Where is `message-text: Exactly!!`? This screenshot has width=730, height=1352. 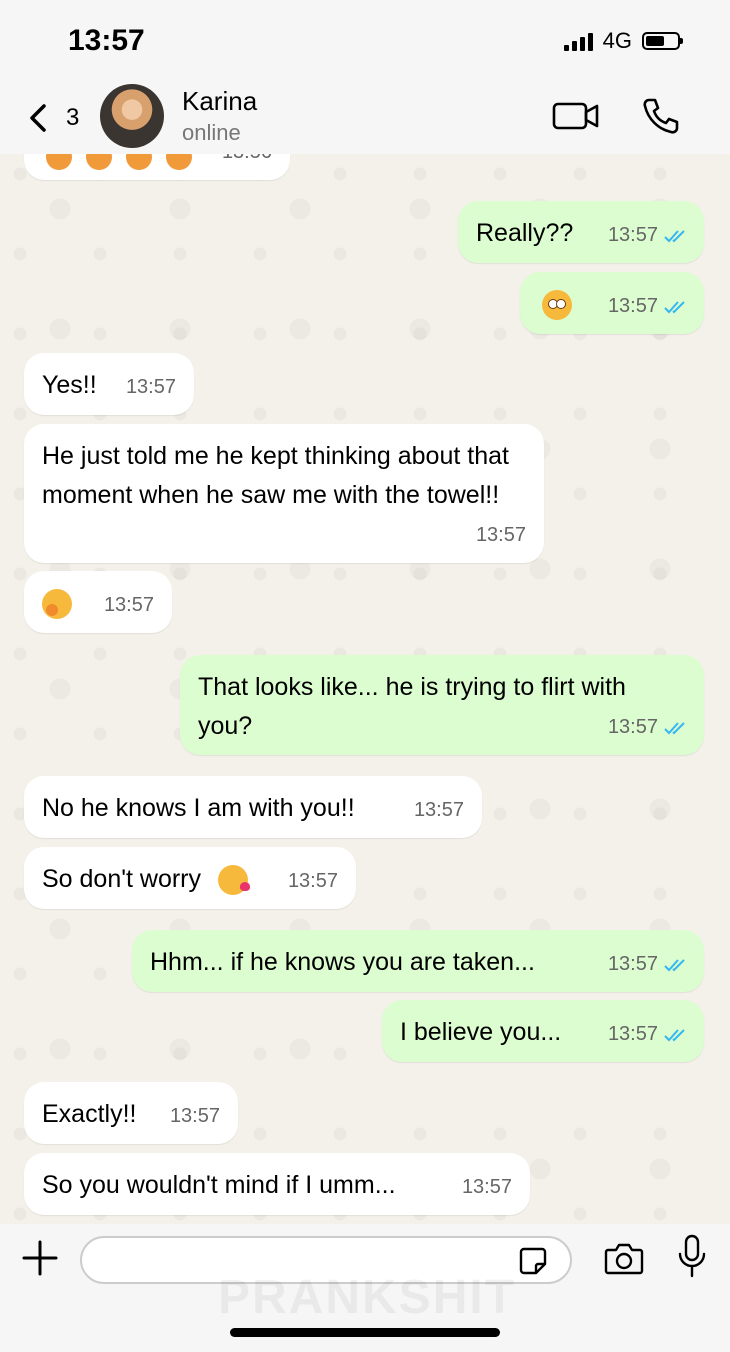 message-text: Exactly!! is located at coordinates (89, 1114).